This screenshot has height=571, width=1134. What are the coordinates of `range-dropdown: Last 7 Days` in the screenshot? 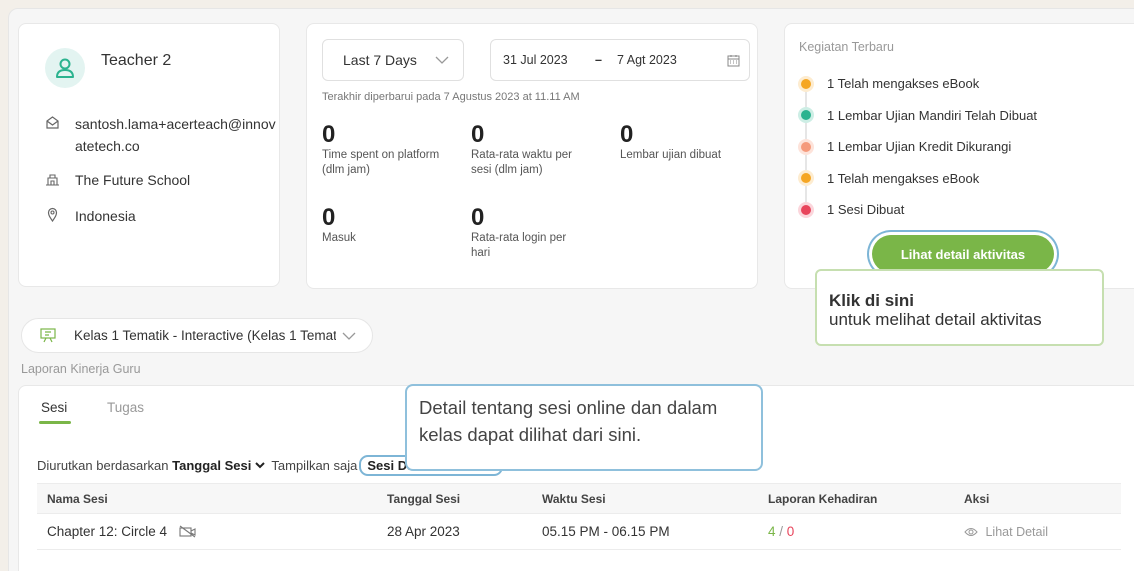 It's located at (393, 60).